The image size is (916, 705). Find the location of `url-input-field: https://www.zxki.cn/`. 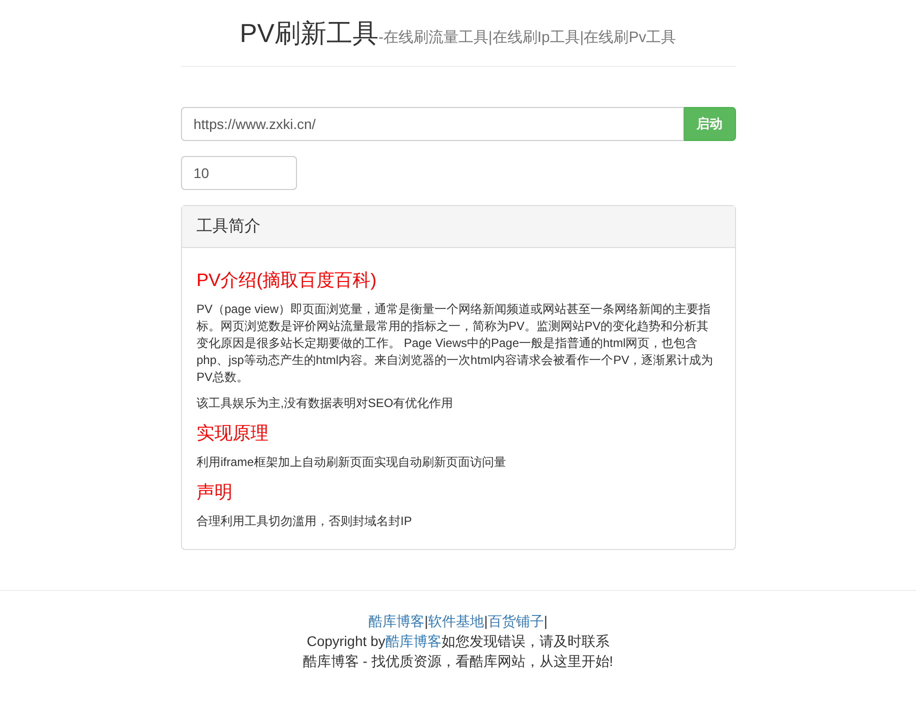

url-input-field: https://www.zxki.cn/ is located at coordinates (432, 124).